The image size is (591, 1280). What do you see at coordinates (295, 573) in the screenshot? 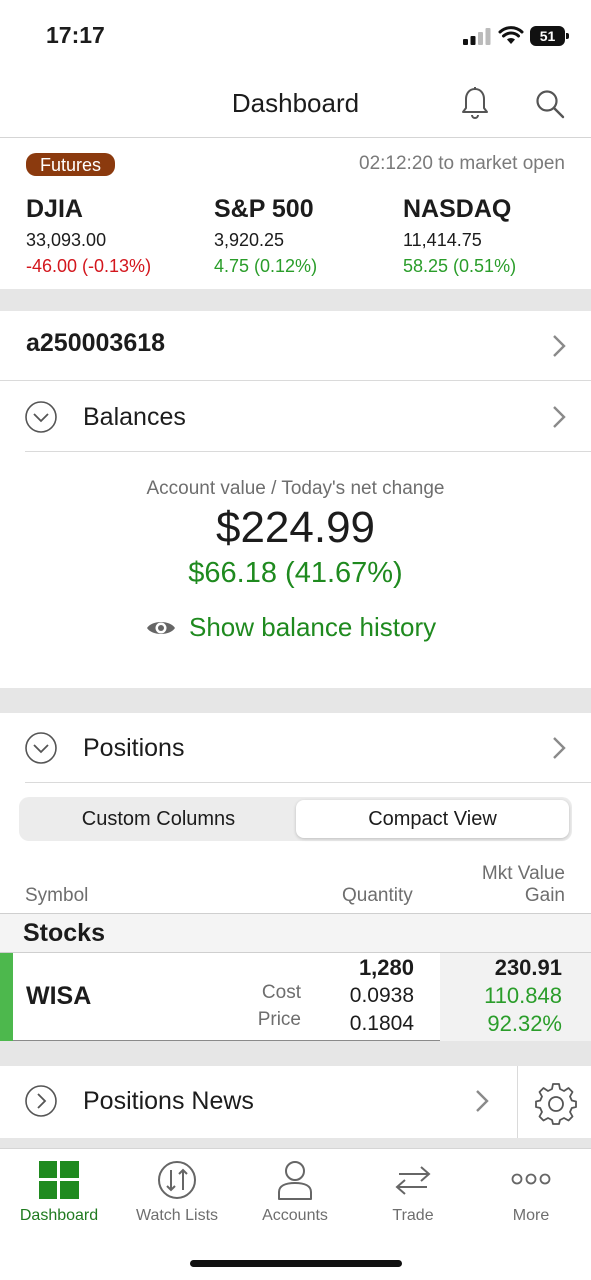
I see `net-change: $66.18 (41.67%)` at bounding box center [295, 573].